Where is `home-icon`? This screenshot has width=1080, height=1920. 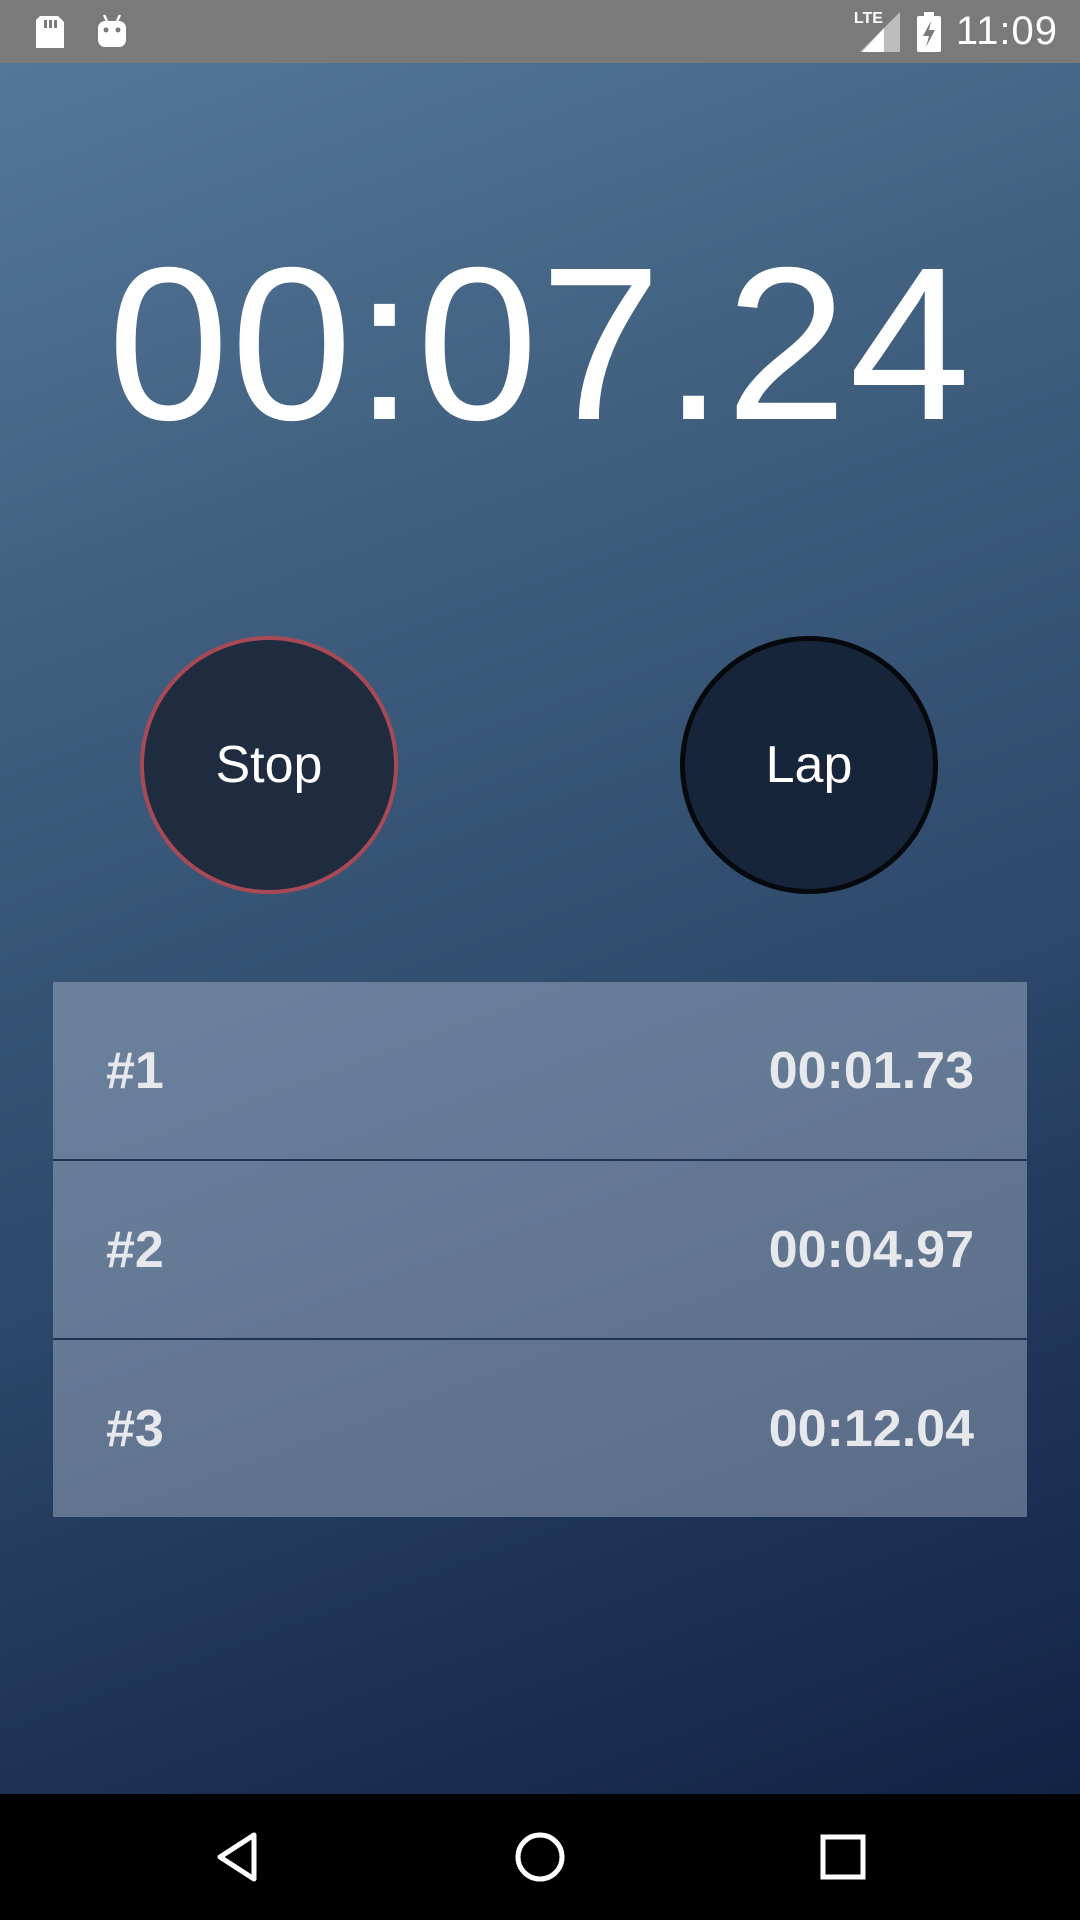 home-icon is located at coordinates (540, 1857).